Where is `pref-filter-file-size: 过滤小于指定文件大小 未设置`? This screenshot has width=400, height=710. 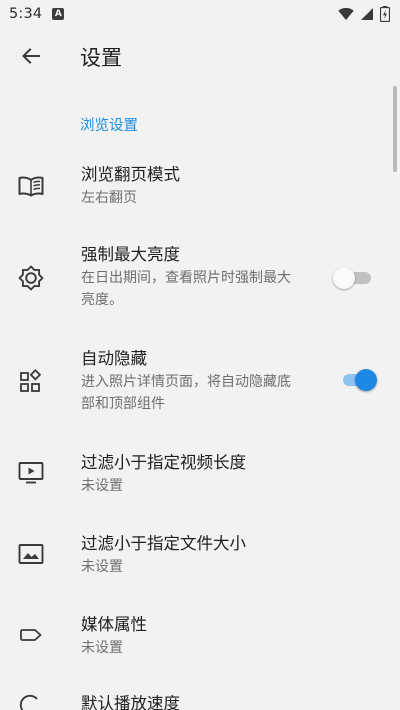
pref-filter-file-size: 过滤小于指定文件大小 未设置 is located at coordinates (200, 555).